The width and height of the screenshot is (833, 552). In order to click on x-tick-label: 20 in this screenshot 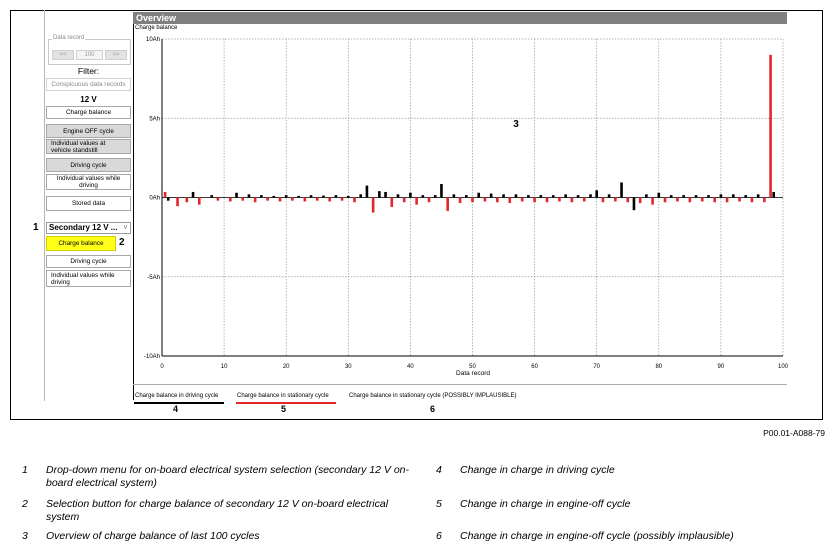, I will do `click(286, 367)`.